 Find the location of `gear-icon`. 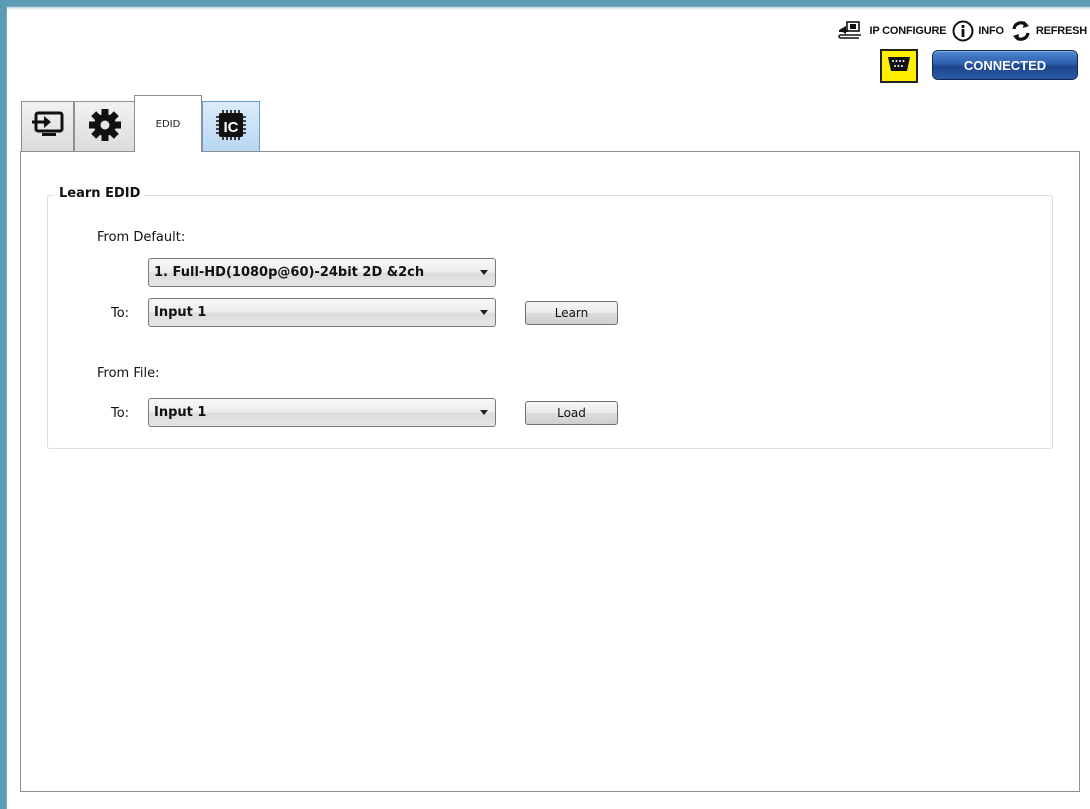

gear-icon is located at coordinates (105, 127).